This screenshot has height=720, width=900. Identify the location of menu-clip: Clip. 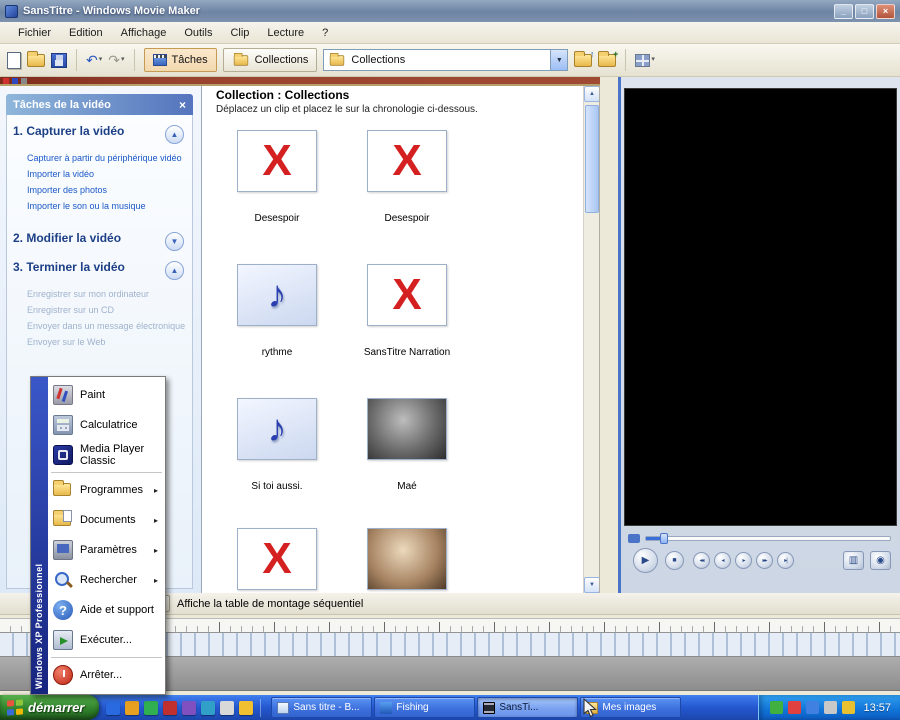
(239, 33).